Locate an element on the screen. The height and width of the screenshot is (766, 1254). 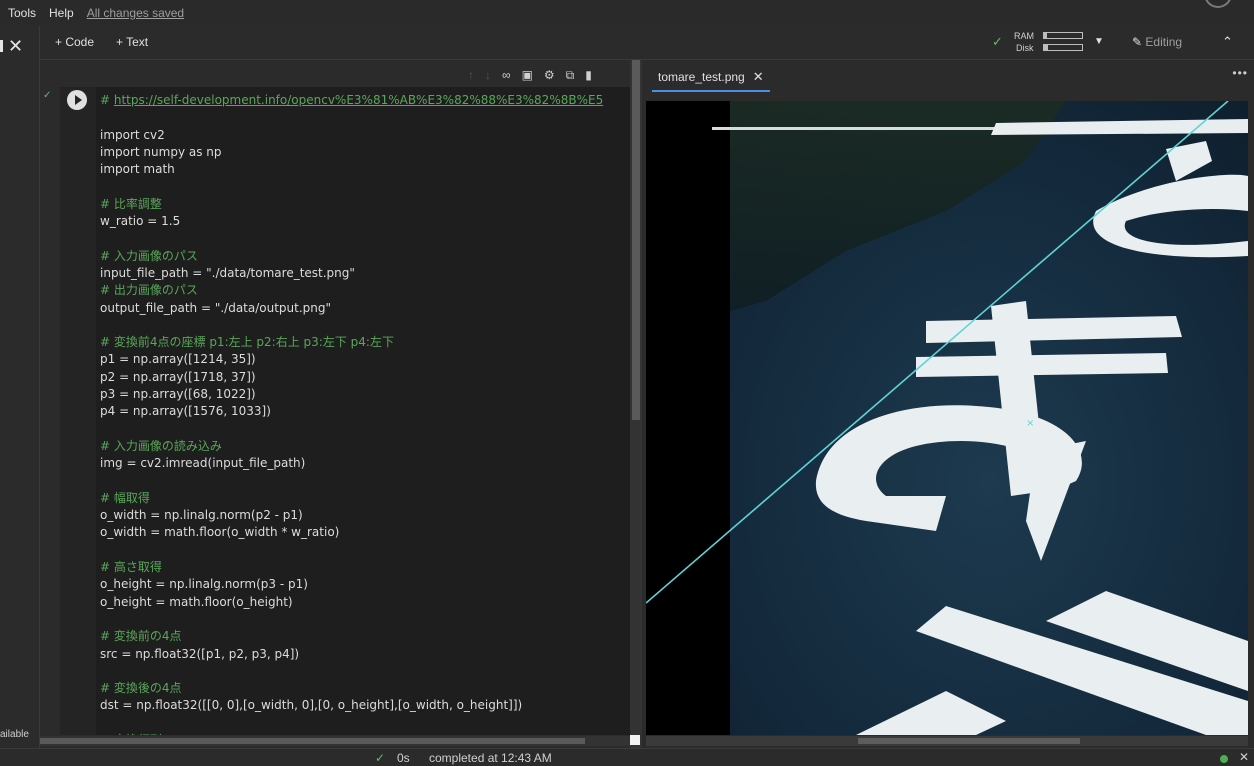
menu-help: Help is located at coordinates (61, 13).